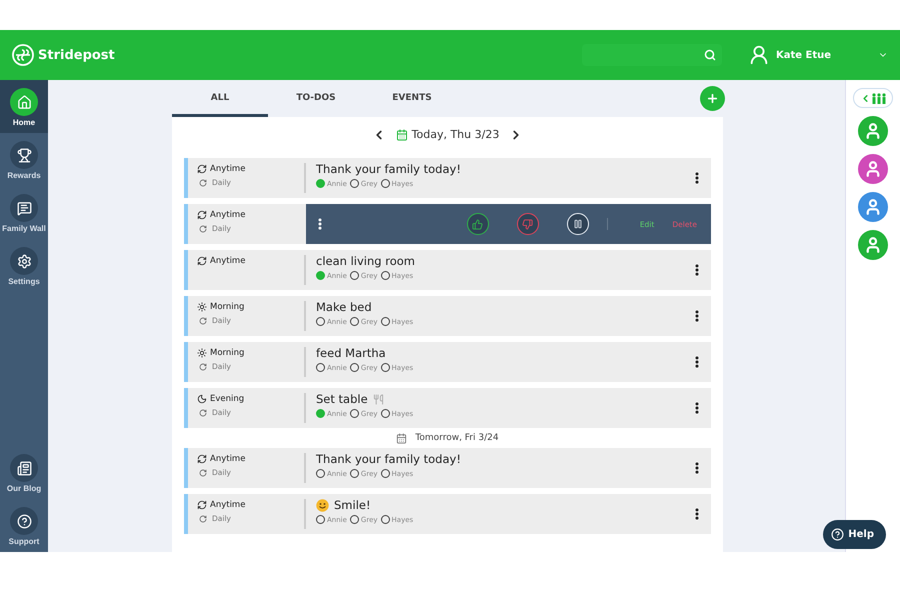 This screenshot has height=600, width=900. Describe the element at coordinates (23, 55) in the screenshot. I see `logo-icon` at that location.